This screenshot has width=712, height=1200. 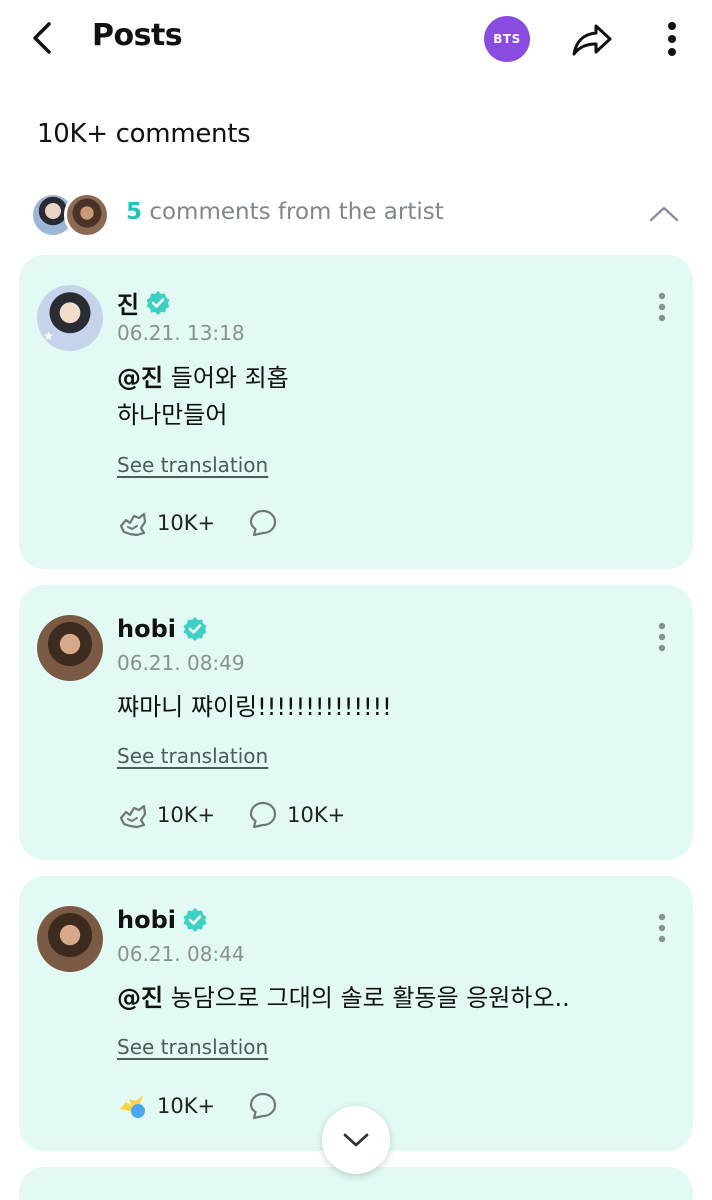 I want to click on comment-actions: 10K+ 10K+, so click(x=231, y=815).